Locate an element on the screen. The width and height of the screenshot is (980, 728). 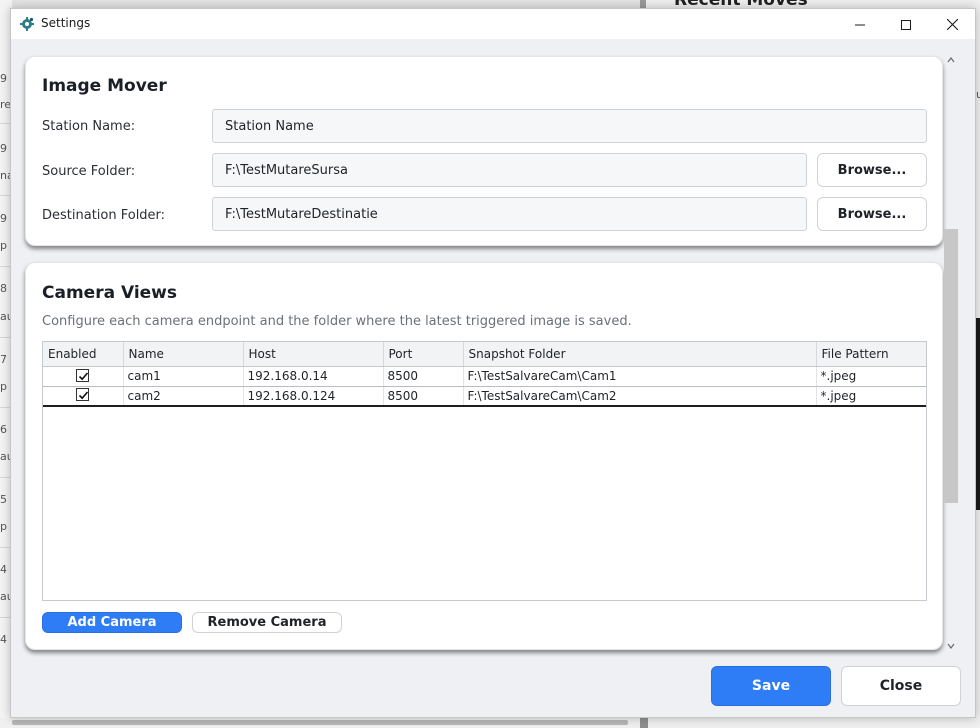
camera-host-cell: 192.168.0.14 is located at coordinates (313, 376).